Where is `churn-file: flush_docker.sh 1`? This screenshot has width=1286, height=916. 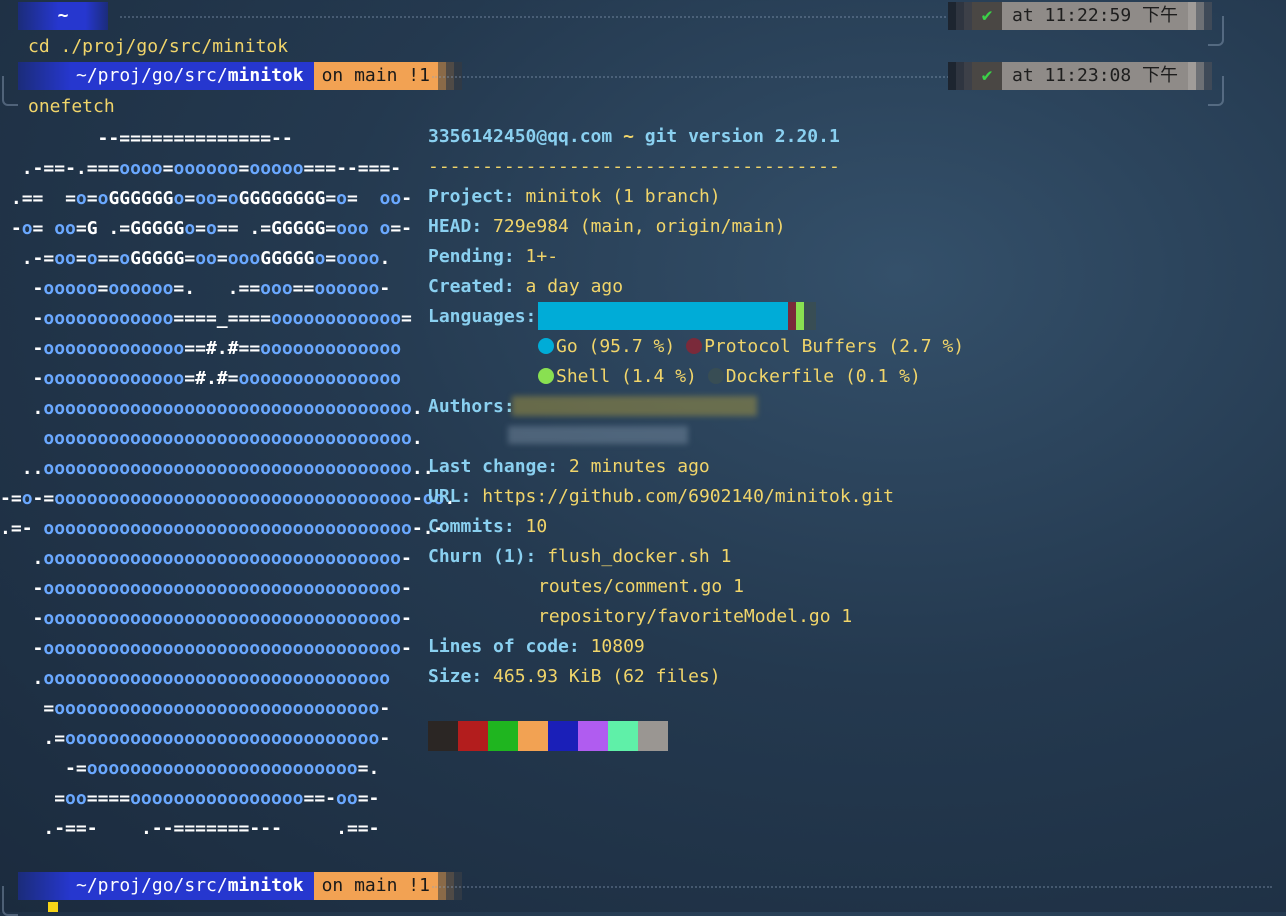
churn-file: flush_docker.sh 1 is located at coordinates (639, 556).